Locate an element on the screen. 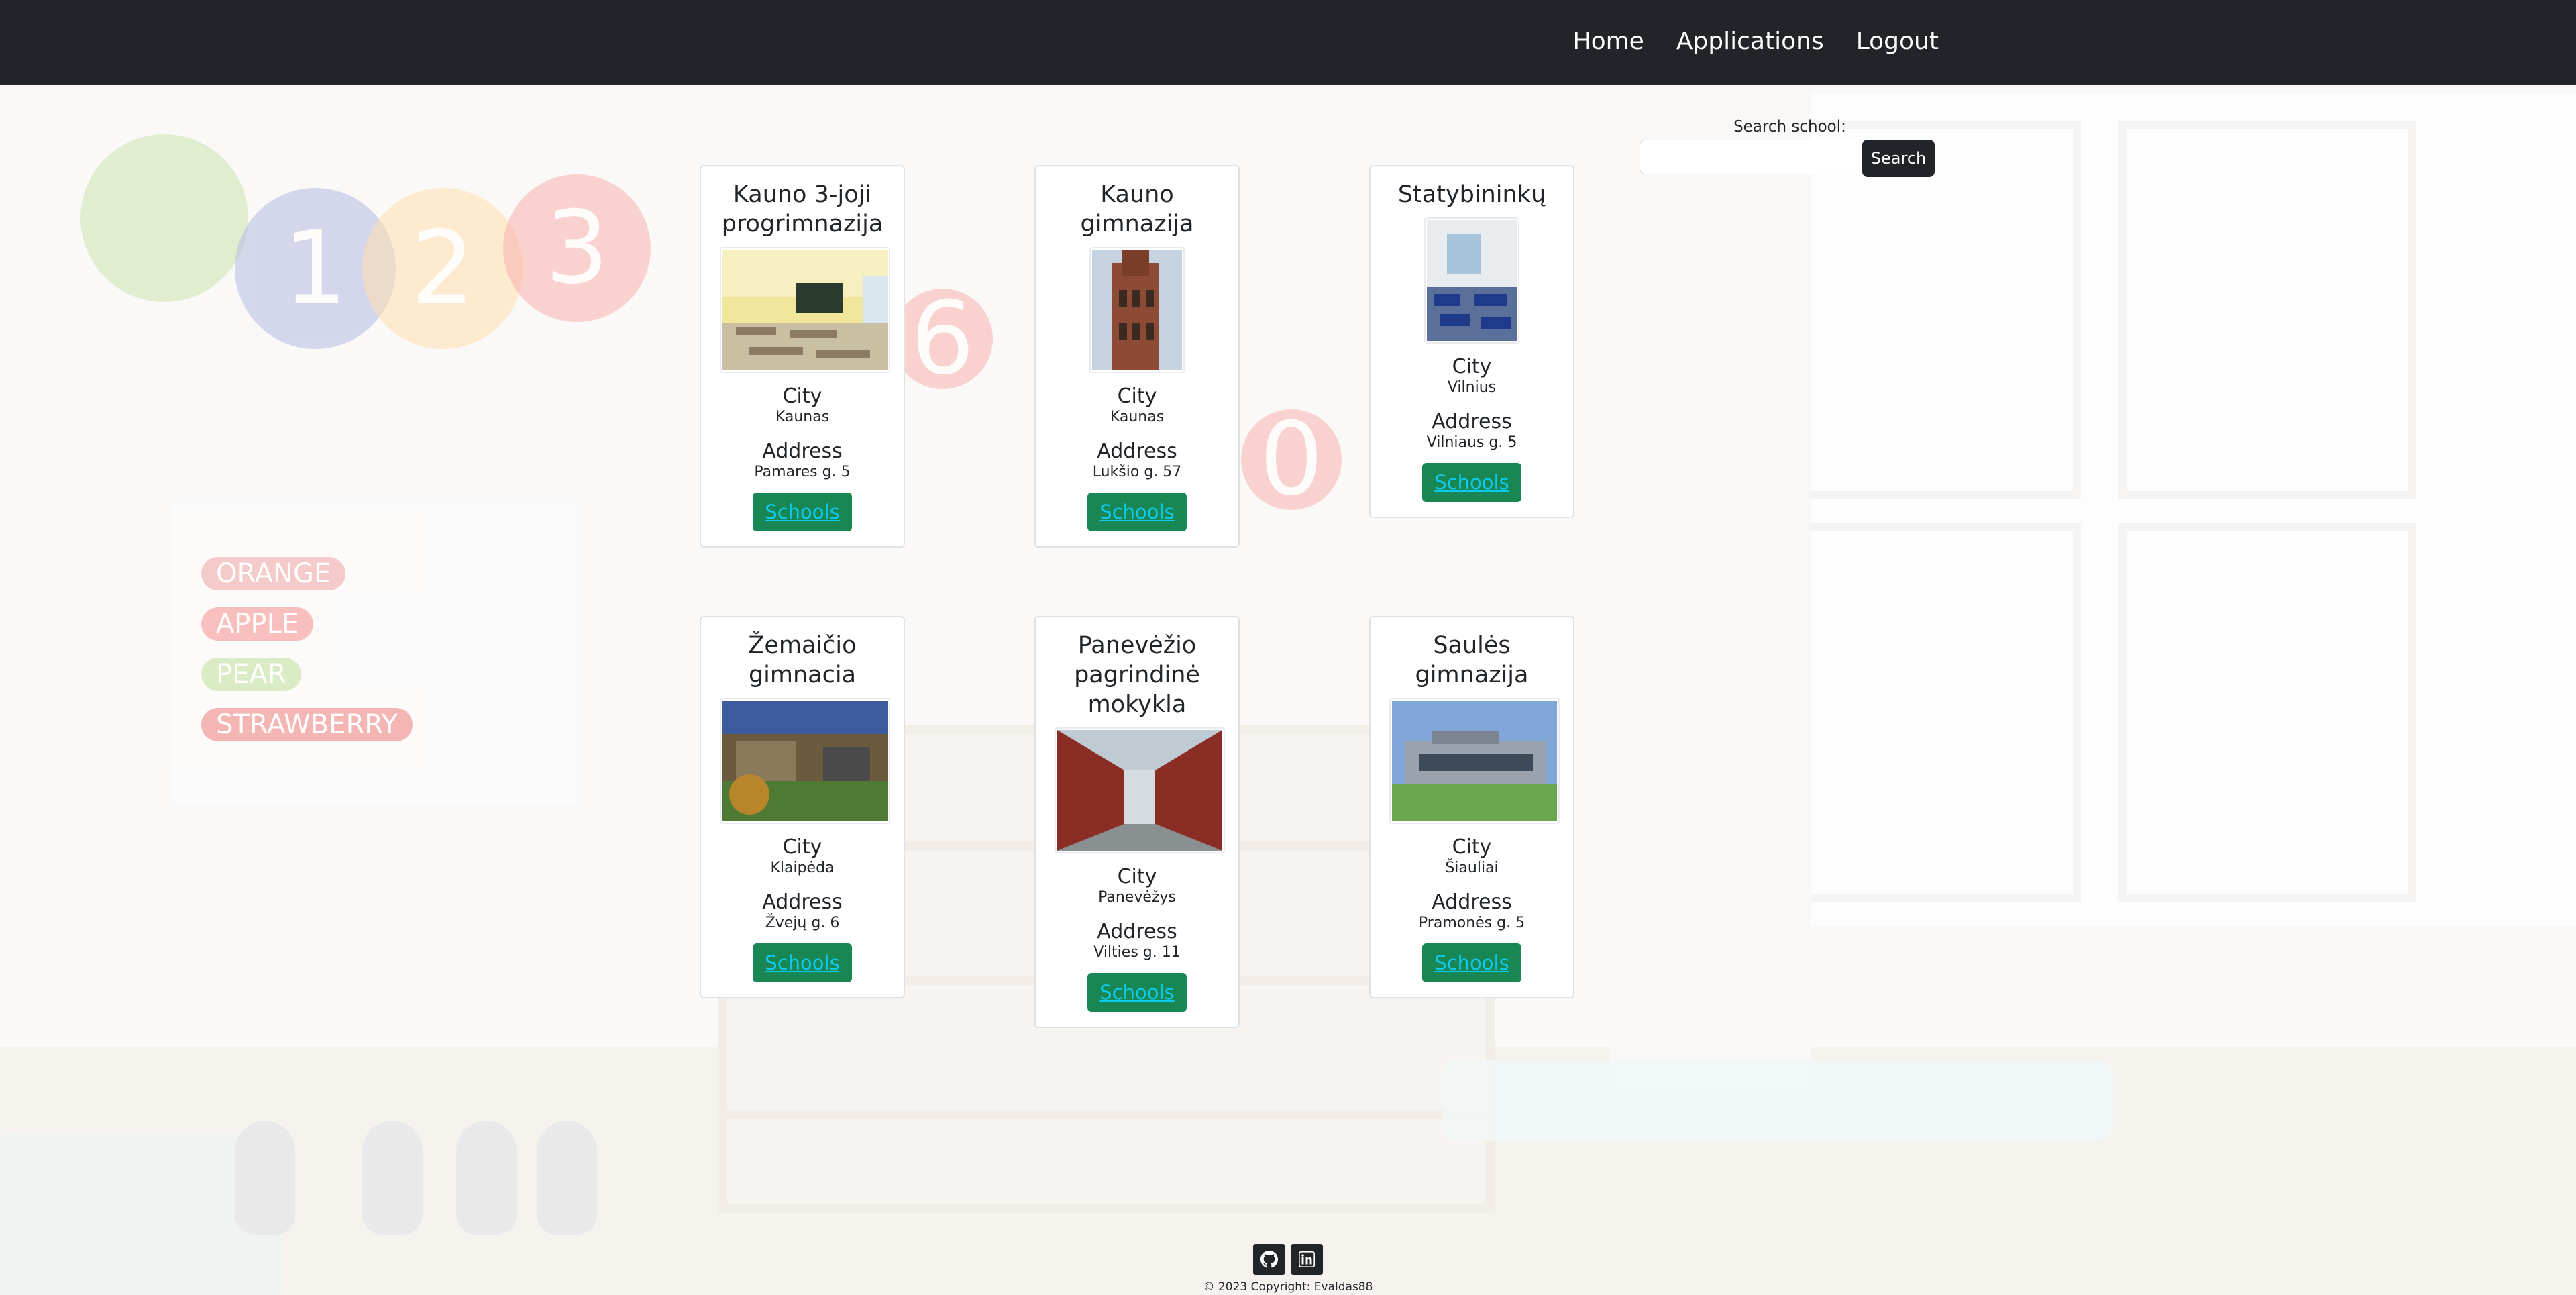 This screenshot has width=2576, height=1295. school-title: Kauno gimnazija is located at coordinates (1137, 209).